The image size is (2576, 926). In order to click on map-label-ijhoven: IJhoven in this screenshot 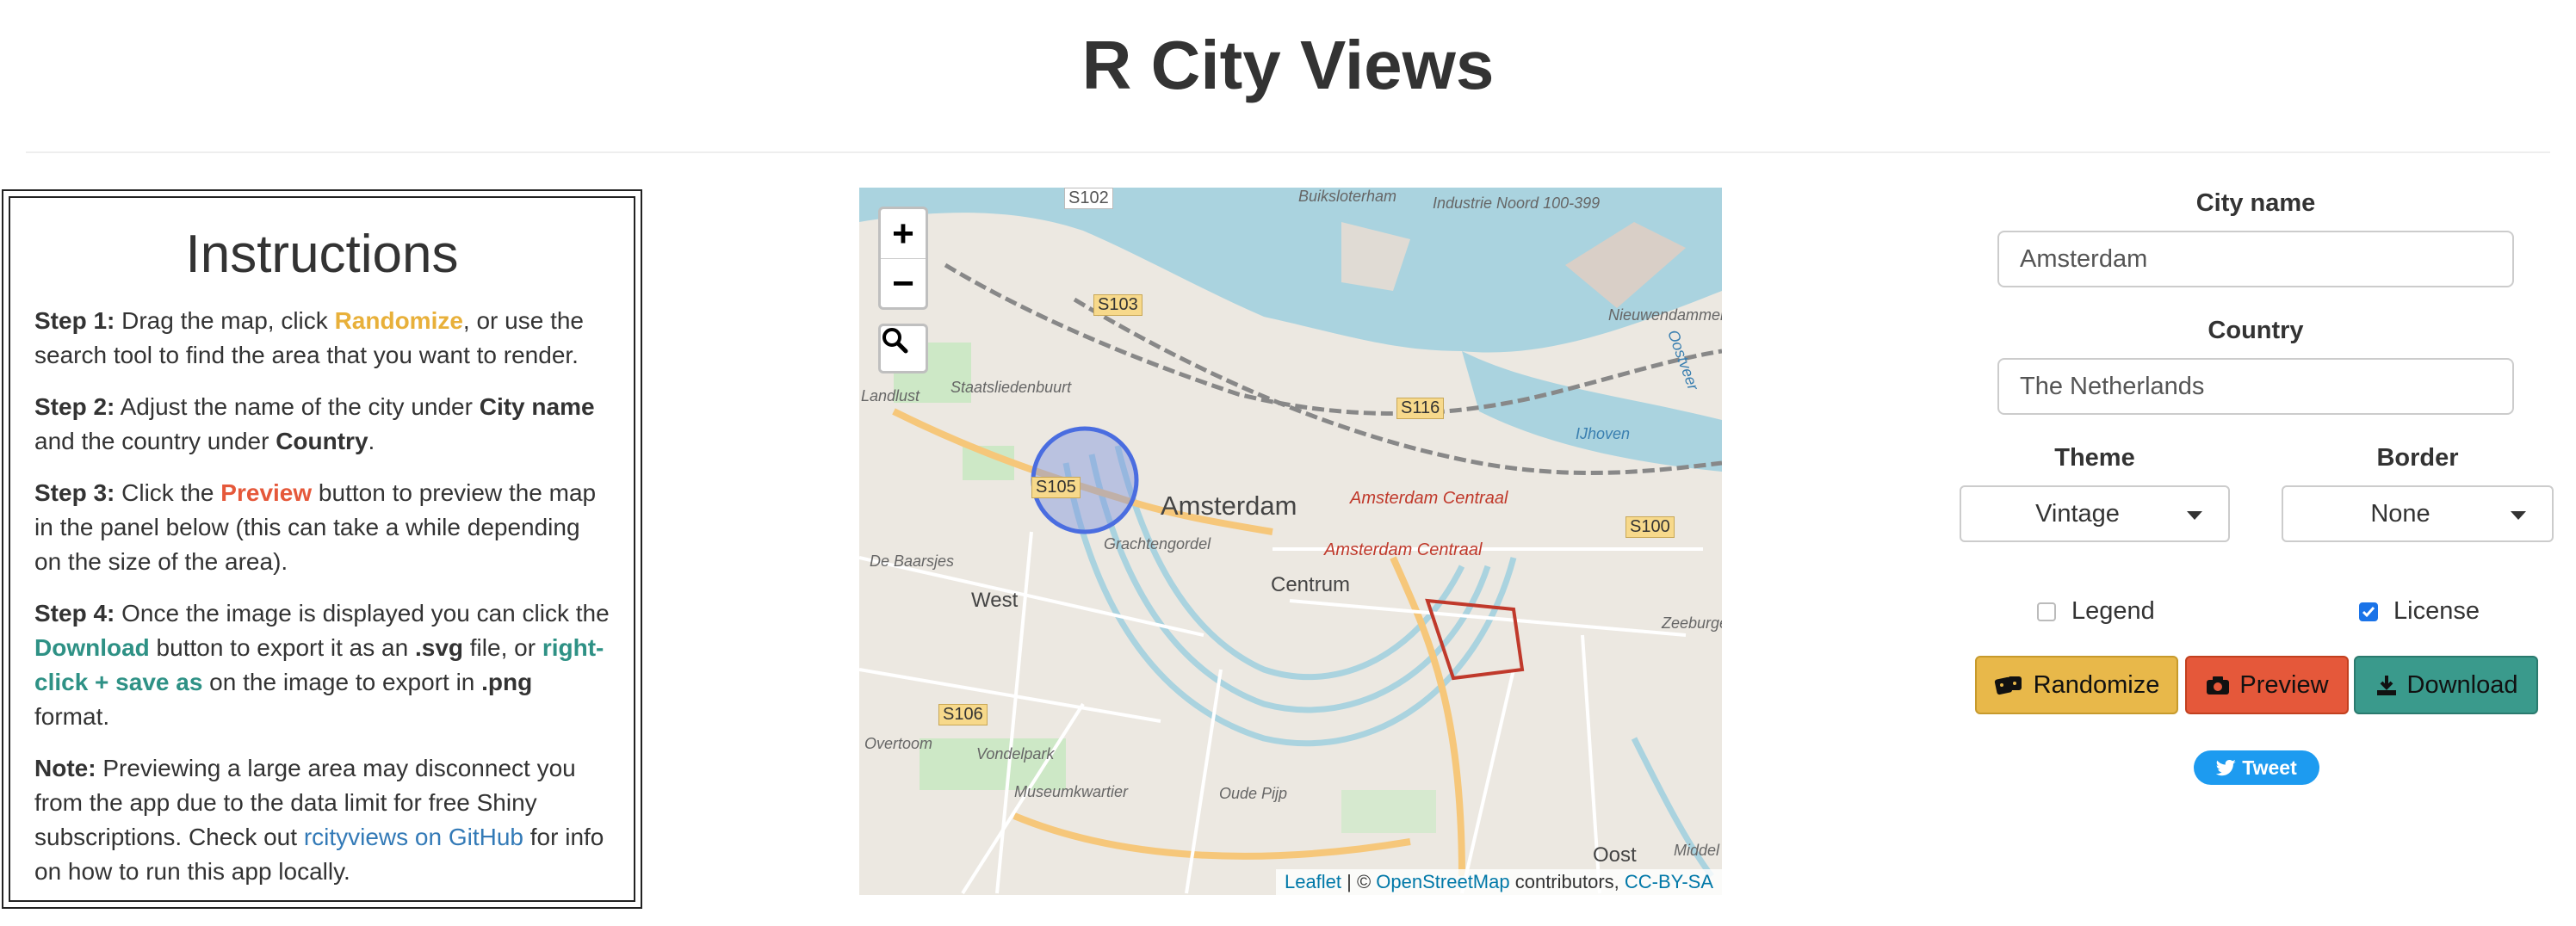, I will do `click(1603, 434)`.